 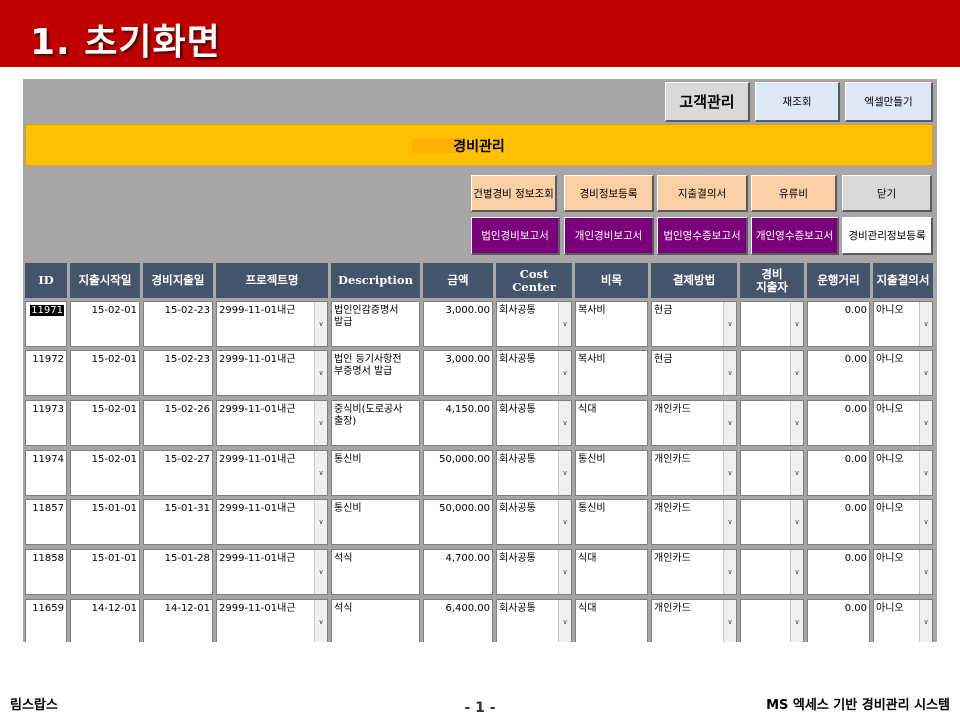 I want to click on field-expense-date: 14-12-01, so click(x=178, y=620).